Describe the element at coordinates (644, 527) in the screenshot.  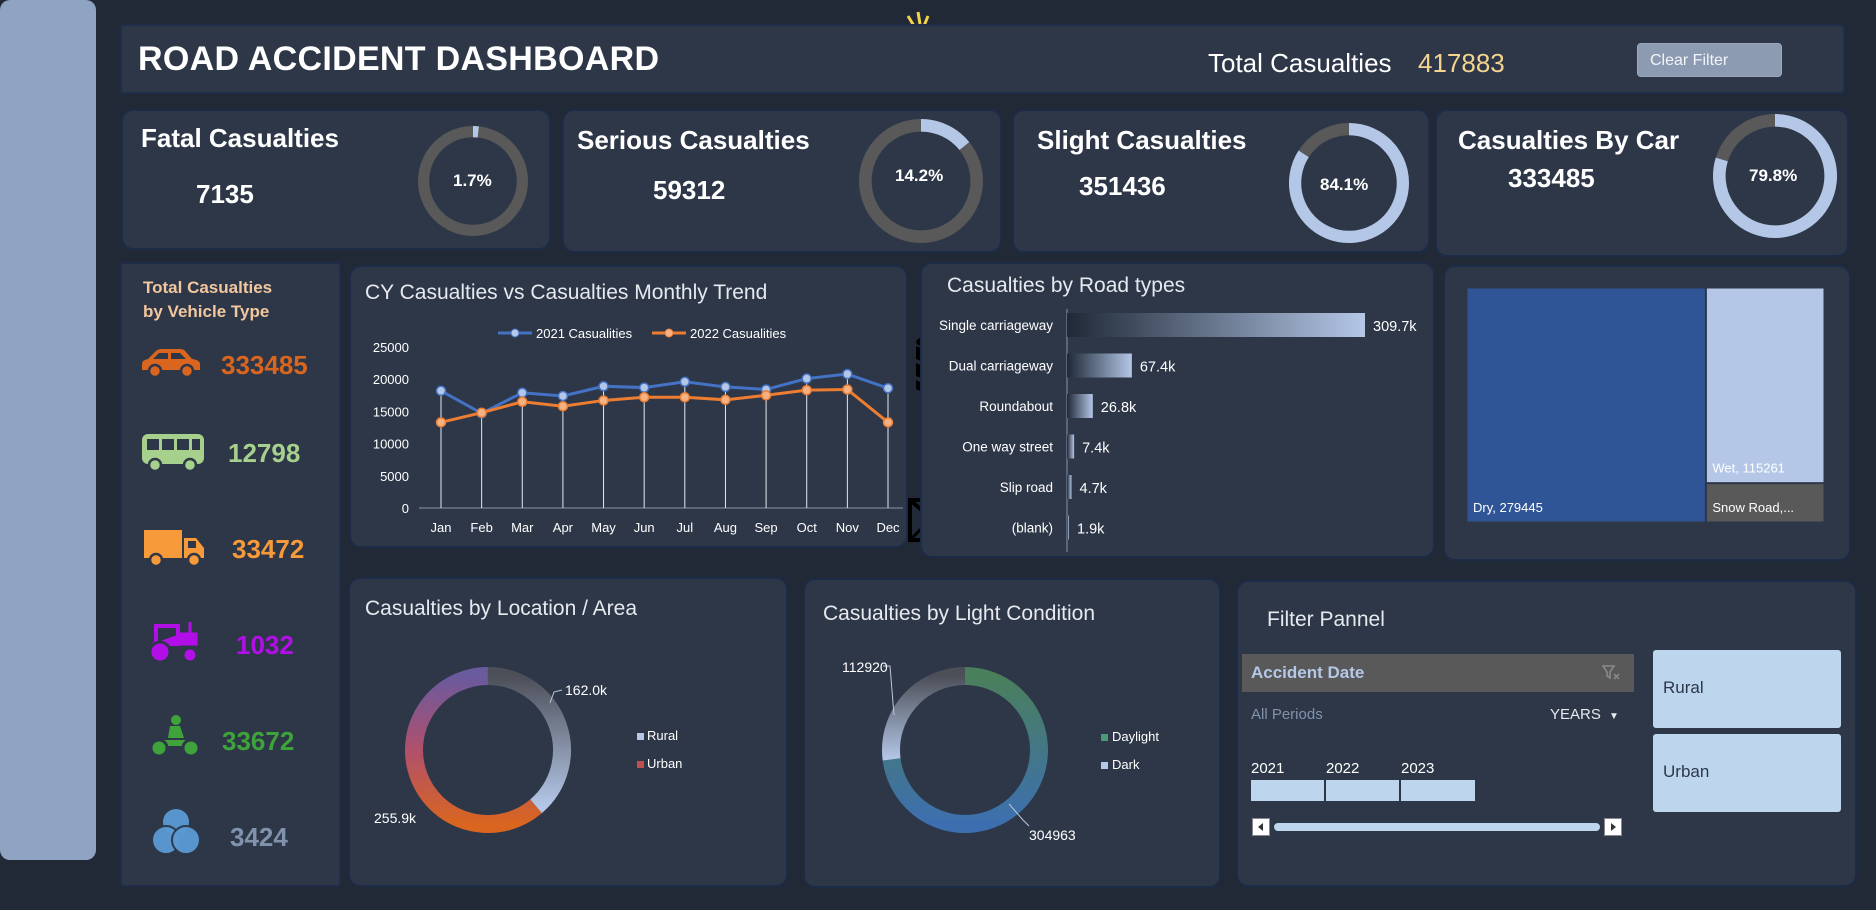
I see `x-tick-label: Jun` at that location.